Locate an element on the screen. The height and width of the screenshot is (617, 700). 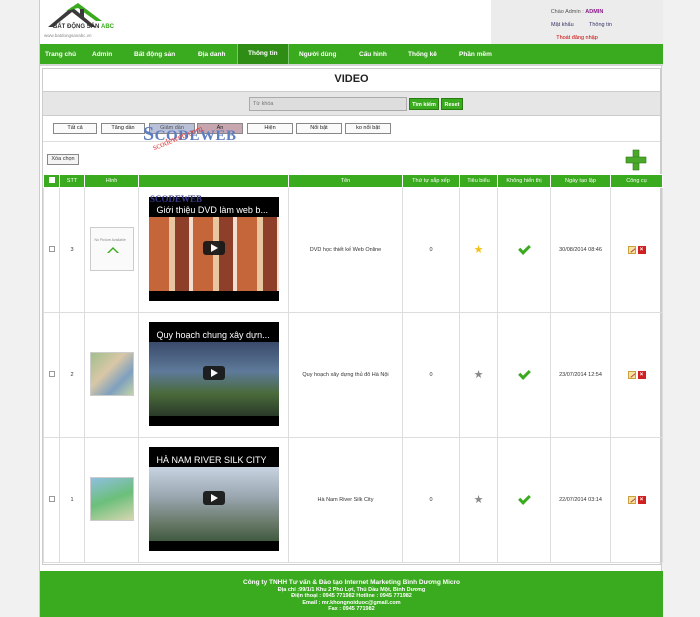
logout-link: Thoát đăng nhập is located at coordinates (577, 38).